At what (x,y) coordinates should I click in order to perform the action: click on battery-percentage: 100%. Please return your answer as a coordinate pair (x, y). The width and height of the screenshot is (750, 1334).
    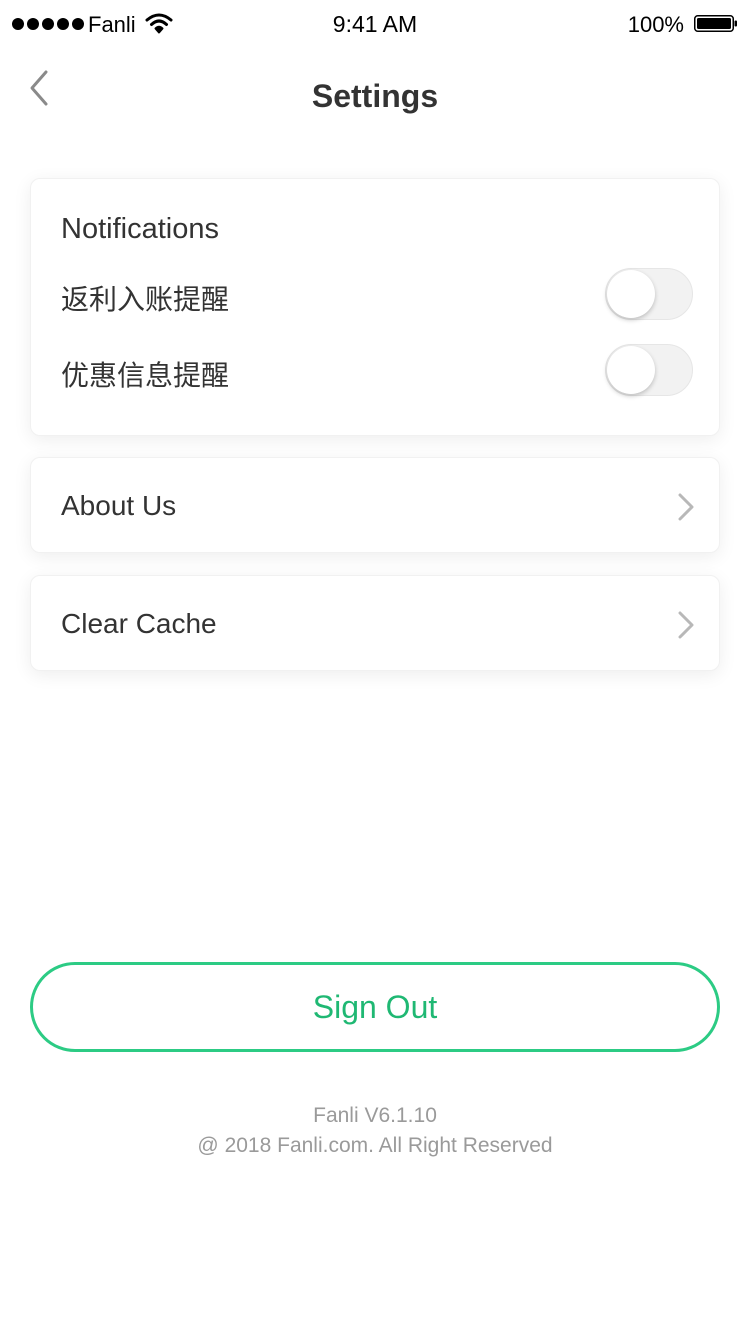
    Looking at the image, I should click on (655, 24).